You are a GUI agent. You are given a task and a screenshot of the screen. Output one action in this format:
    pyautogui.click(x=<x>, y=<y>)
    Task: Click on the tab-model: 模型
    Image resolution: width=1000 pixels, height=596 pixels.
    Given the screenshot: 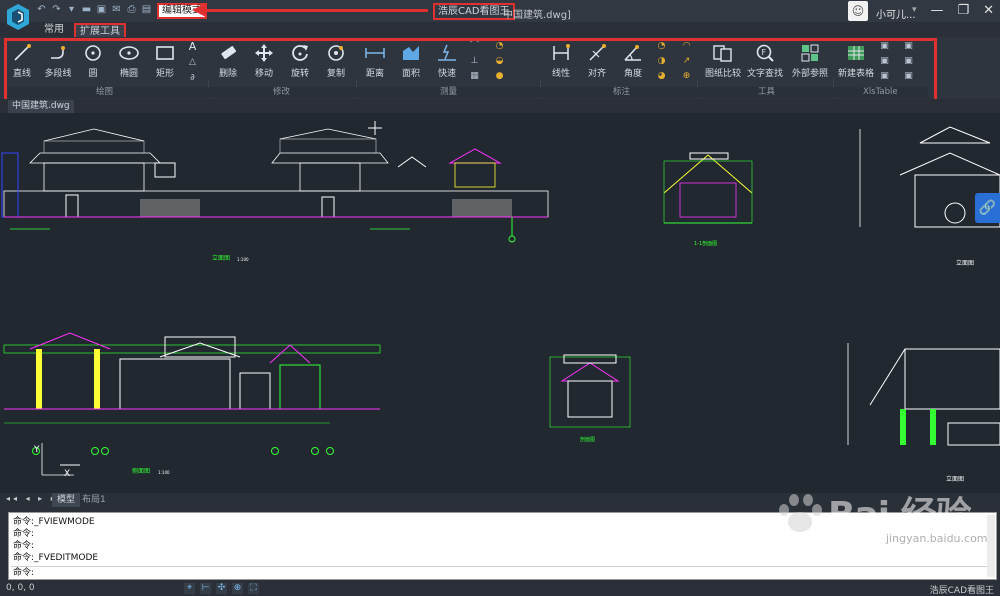 What is the action you would take?
    pyautogui.click(x=66, y=500)
    